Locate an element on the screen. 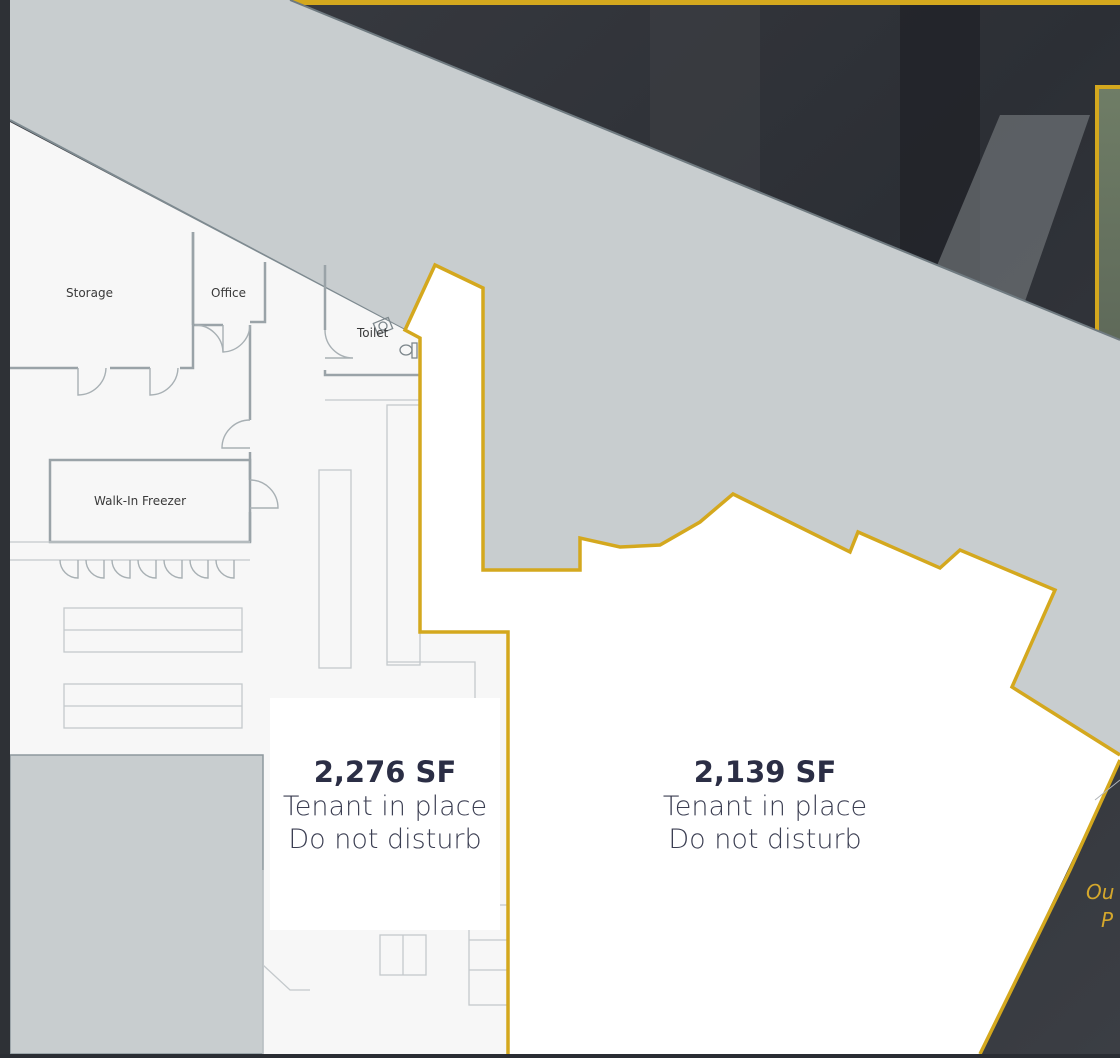 This screenshot has width=1120, height=1058. unit-info-right: 2,139 SF Tenant in place Do not disturb is located at coordinates (765, 805).